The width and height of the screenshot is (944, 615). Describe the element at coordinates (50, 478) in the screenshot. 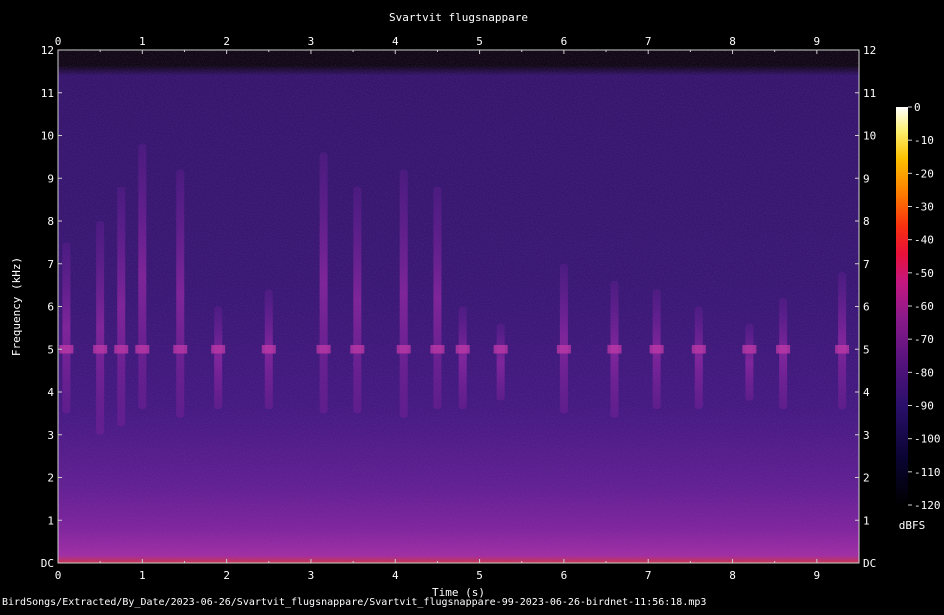

I see `y-tick-label-left-2: 2` at that location.